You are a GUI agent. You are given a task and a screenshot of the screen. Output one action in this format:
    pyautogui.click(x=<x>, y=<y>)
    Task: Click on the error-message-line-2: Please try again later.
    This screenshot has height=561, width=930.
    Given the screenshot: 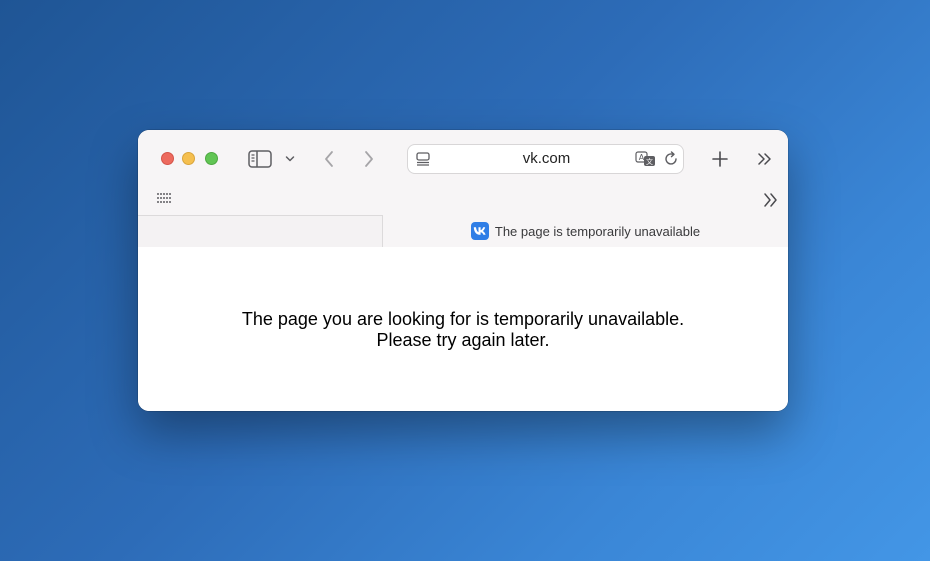 What is the action you would take?
    pyautogui.click(x=463, y=340)
    